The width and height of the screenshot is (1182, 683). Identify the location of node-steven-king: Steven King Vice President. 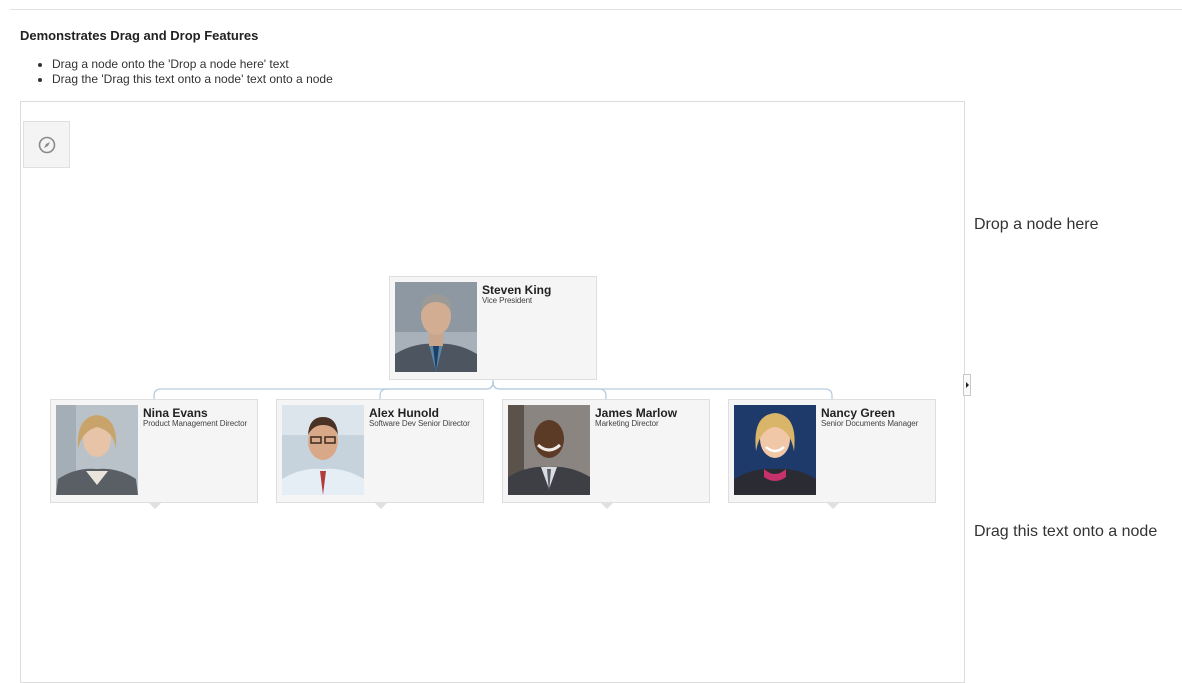
(493, 328).